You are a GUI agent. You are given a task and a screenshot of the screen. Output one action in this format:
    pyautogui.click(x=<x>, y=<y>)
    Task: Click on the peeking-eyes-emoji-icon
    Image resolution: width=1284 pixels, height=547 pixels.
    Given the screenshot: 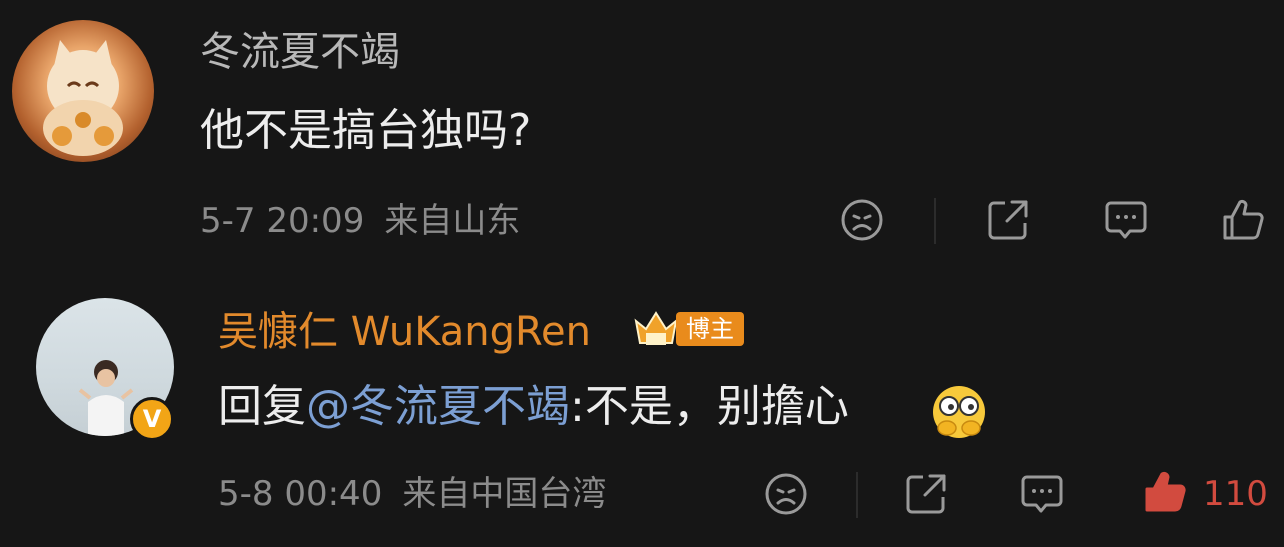 What is the action you would take?
    pyautogui.click(x=959, y=412)
    